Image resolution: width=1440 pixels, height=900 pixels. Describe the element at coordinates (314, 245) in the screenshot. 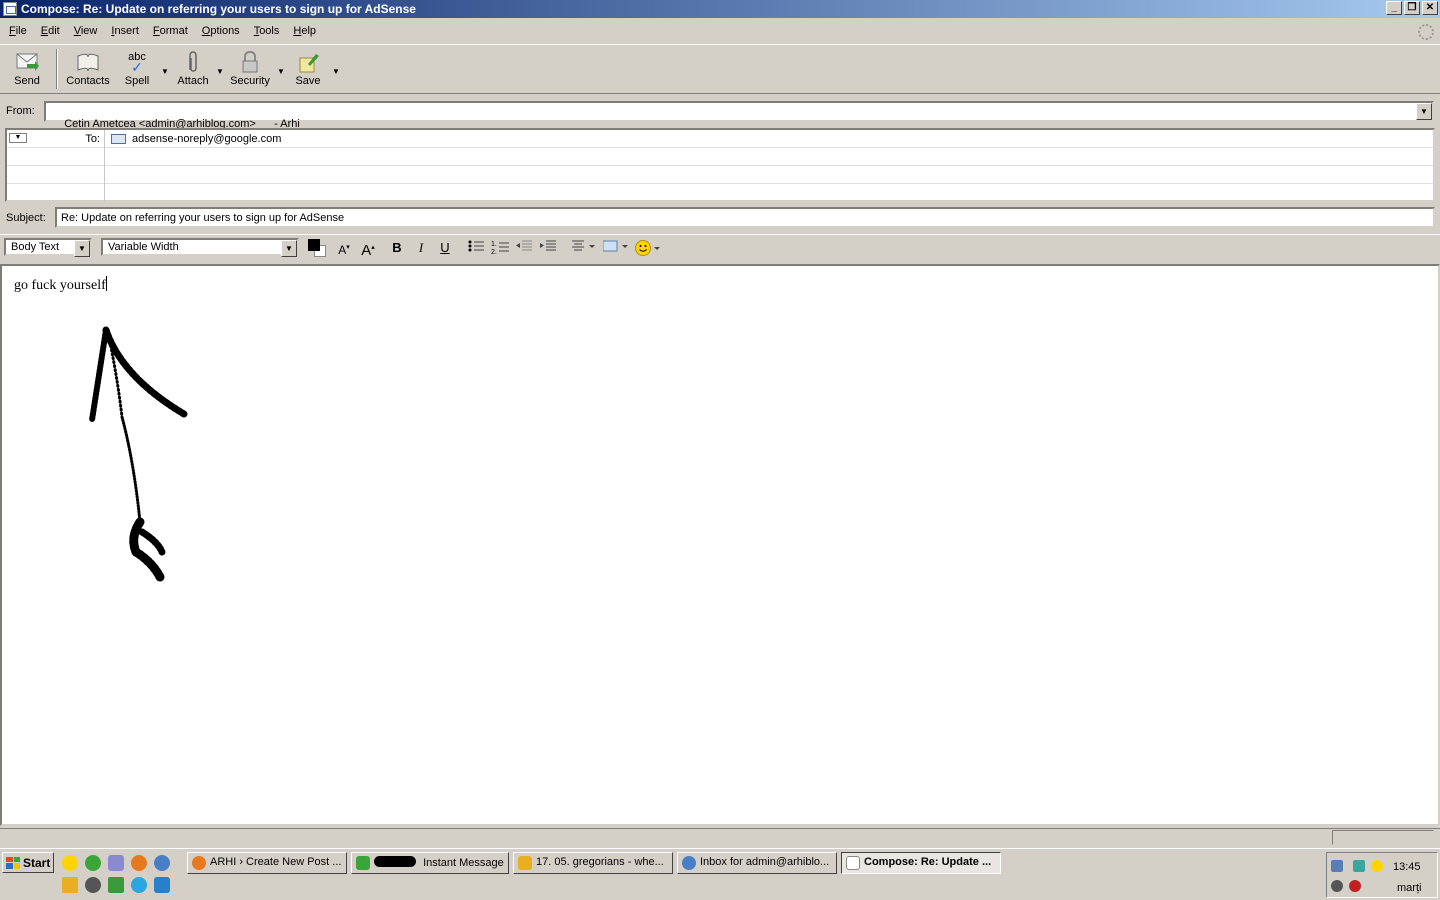

I see `text-color-swatch` at that location.